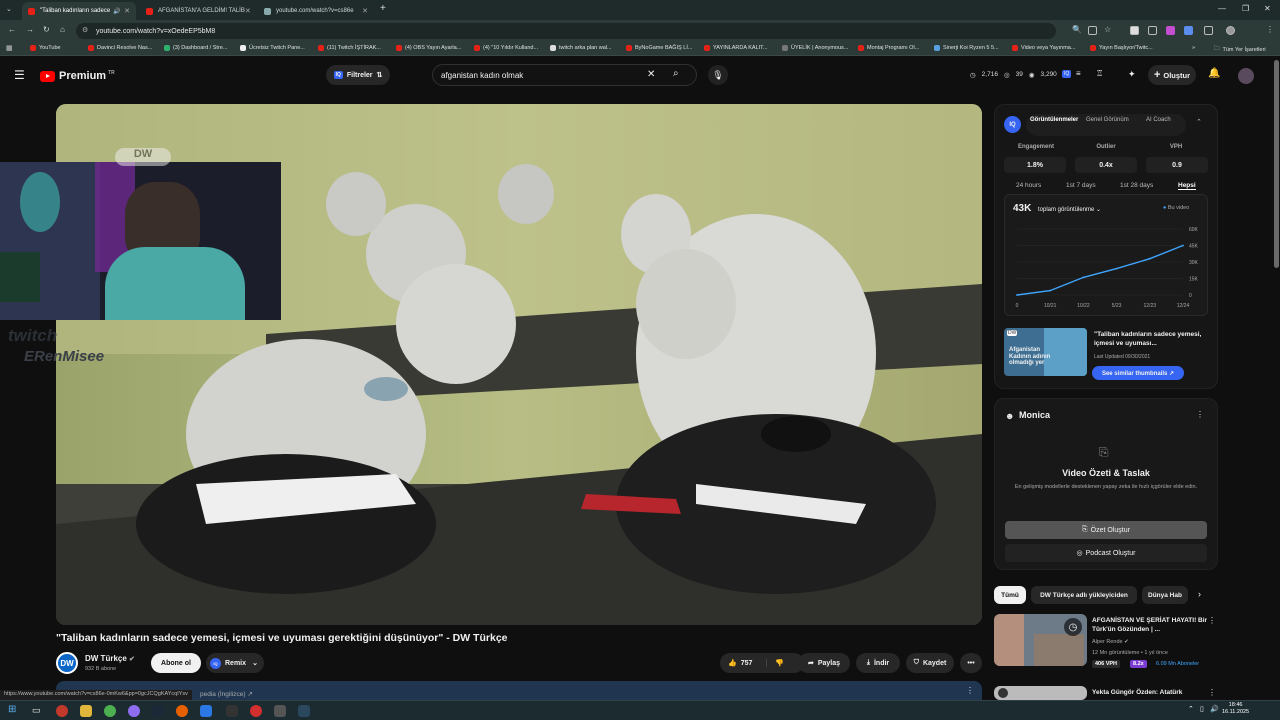 The width and height of the screenshot is (1280, 720). Describe the element at coordinates (1187, 186) in the screenshot. I see `range-all: Hepsi` at that location.